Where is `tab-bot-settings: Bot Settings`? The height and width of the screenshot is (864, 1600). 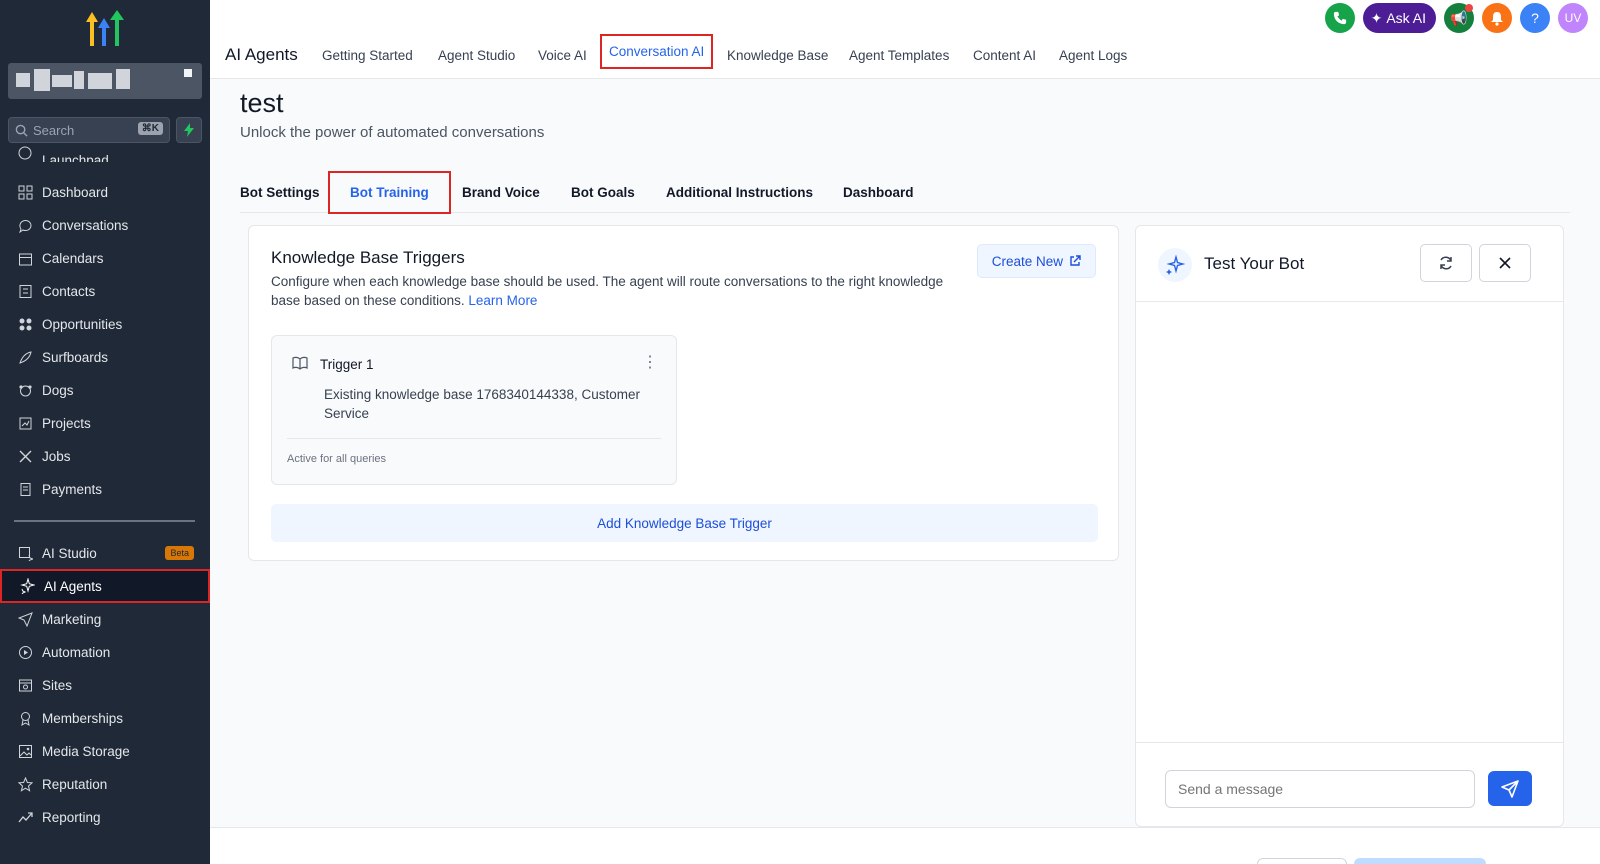 tab-bot-settings: Bot Settings is located at coordinates (280, 192).